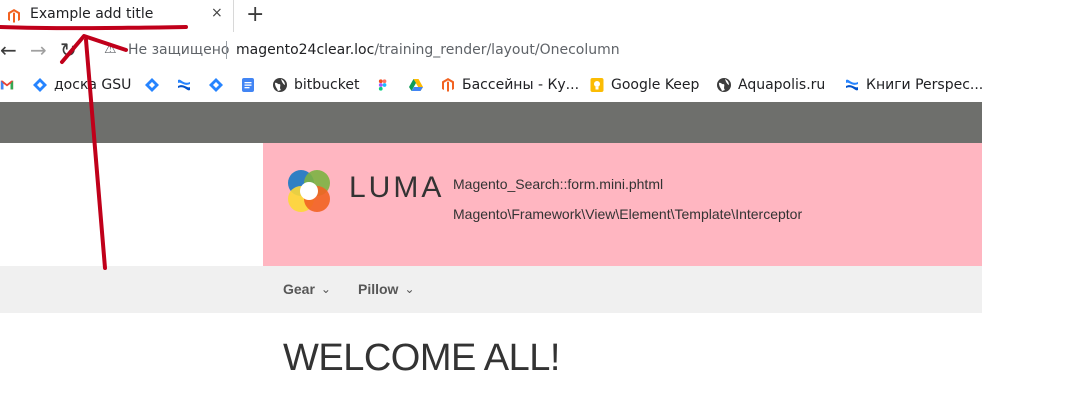 The width and height of the screenshot is (1090, 411). I want to click on bookmark-google-keep: Google Keep, so click(644, 85).